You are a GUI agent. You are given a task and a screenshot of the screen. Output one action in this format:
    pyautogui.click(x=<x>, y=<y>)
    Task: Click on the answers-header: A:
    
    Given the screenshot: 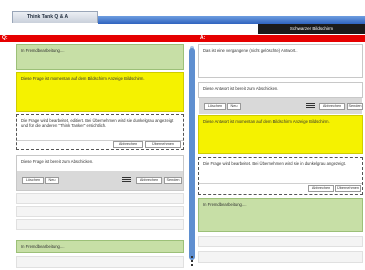 What is the action you would take?
    pyautogui.click(x=203, y=38)
    